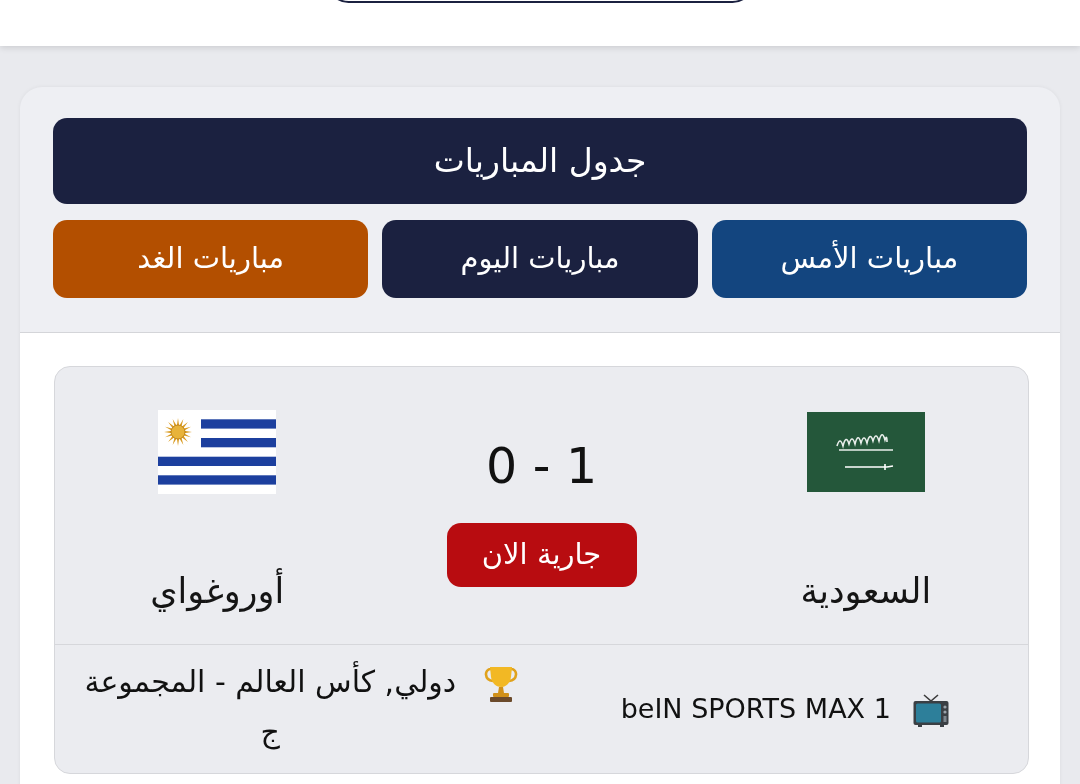 This screenshot has width=1080, height=784. What do you see at coordinates (540, 259) in the screenshot?
I see `tab: مباريات اليوم` at bounding box center [540, 259].